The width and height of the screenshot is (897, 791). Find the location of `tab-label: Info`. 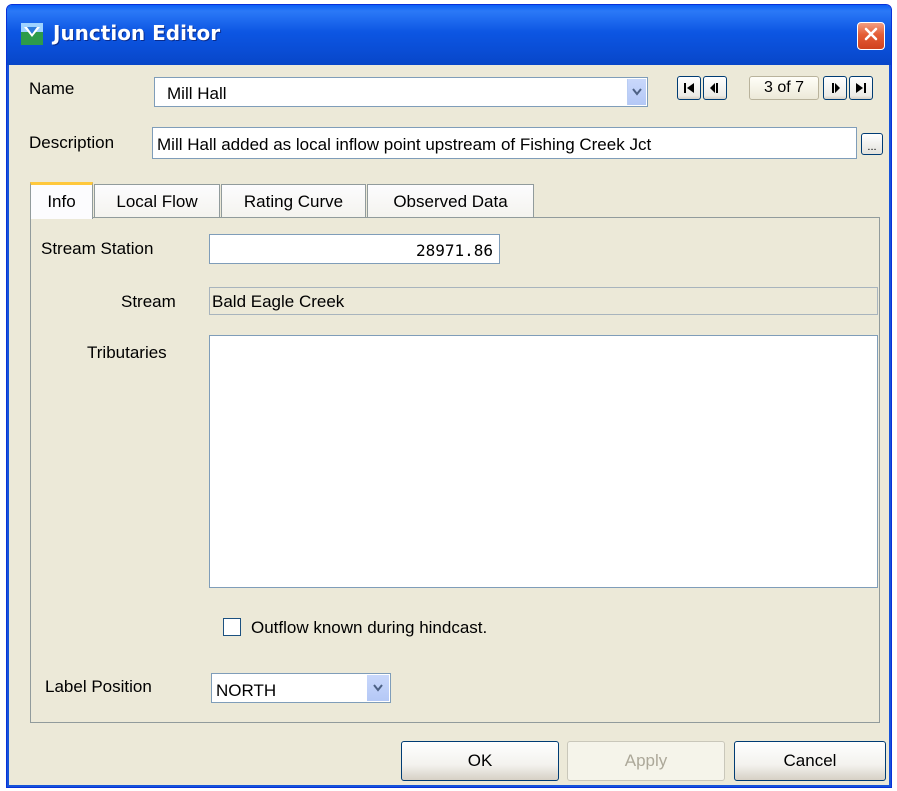

tab-label: Info is located at coordinates (61, 201).